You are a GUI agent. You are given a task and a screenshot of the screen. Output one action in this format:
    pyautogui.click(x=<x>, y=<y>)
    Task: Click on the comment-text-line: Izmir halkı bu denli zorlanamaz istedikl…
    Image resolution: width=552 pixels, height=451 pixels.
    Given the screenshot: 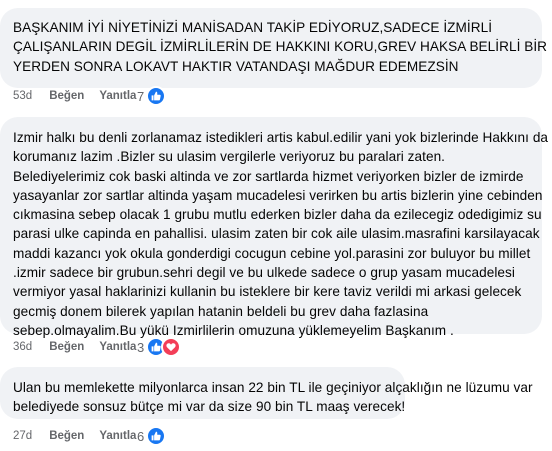 What is the action you would take?
    pyautogui.click(x=281, y=137)
    